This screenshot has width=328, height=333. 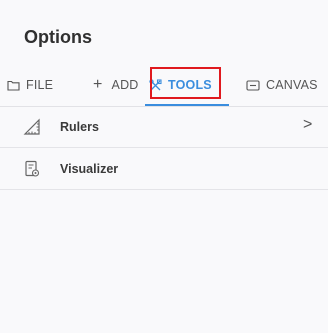 I want to click on chevron-right-icon: >, so click(x=308, y=124).